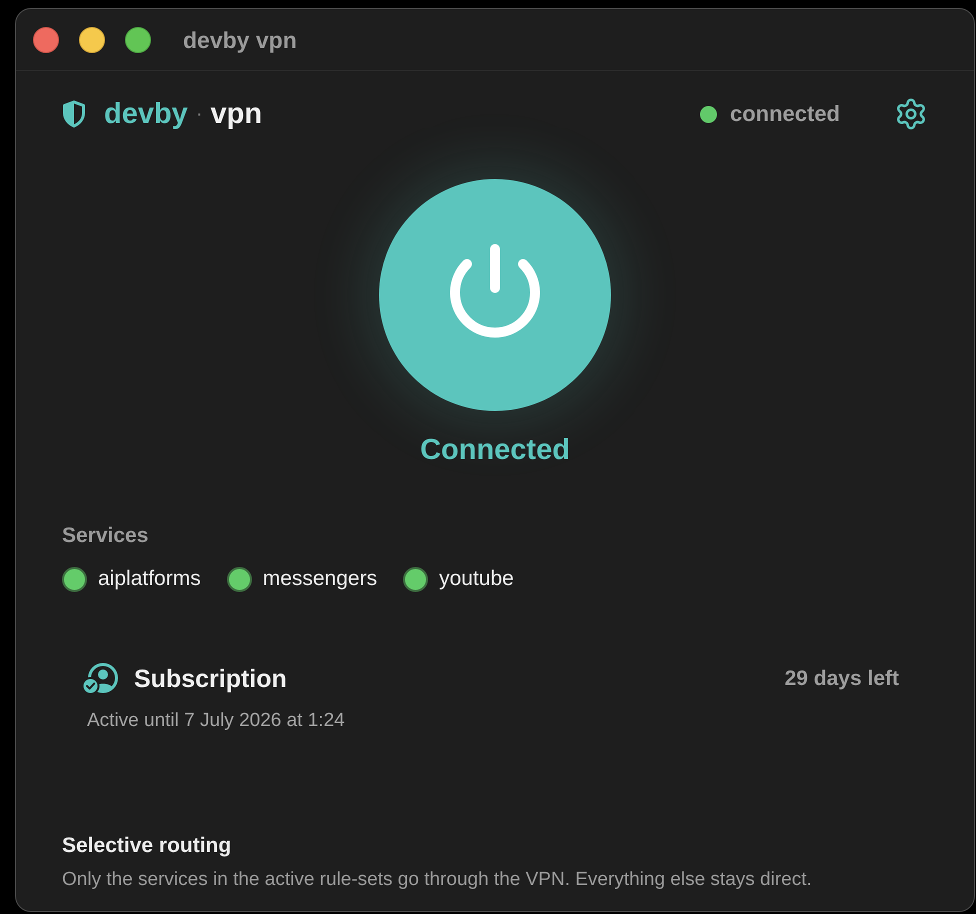 Image resolution: width=976 pixels, height=914 pixels. I want to click on brand-name: devby, so click(146, 114).